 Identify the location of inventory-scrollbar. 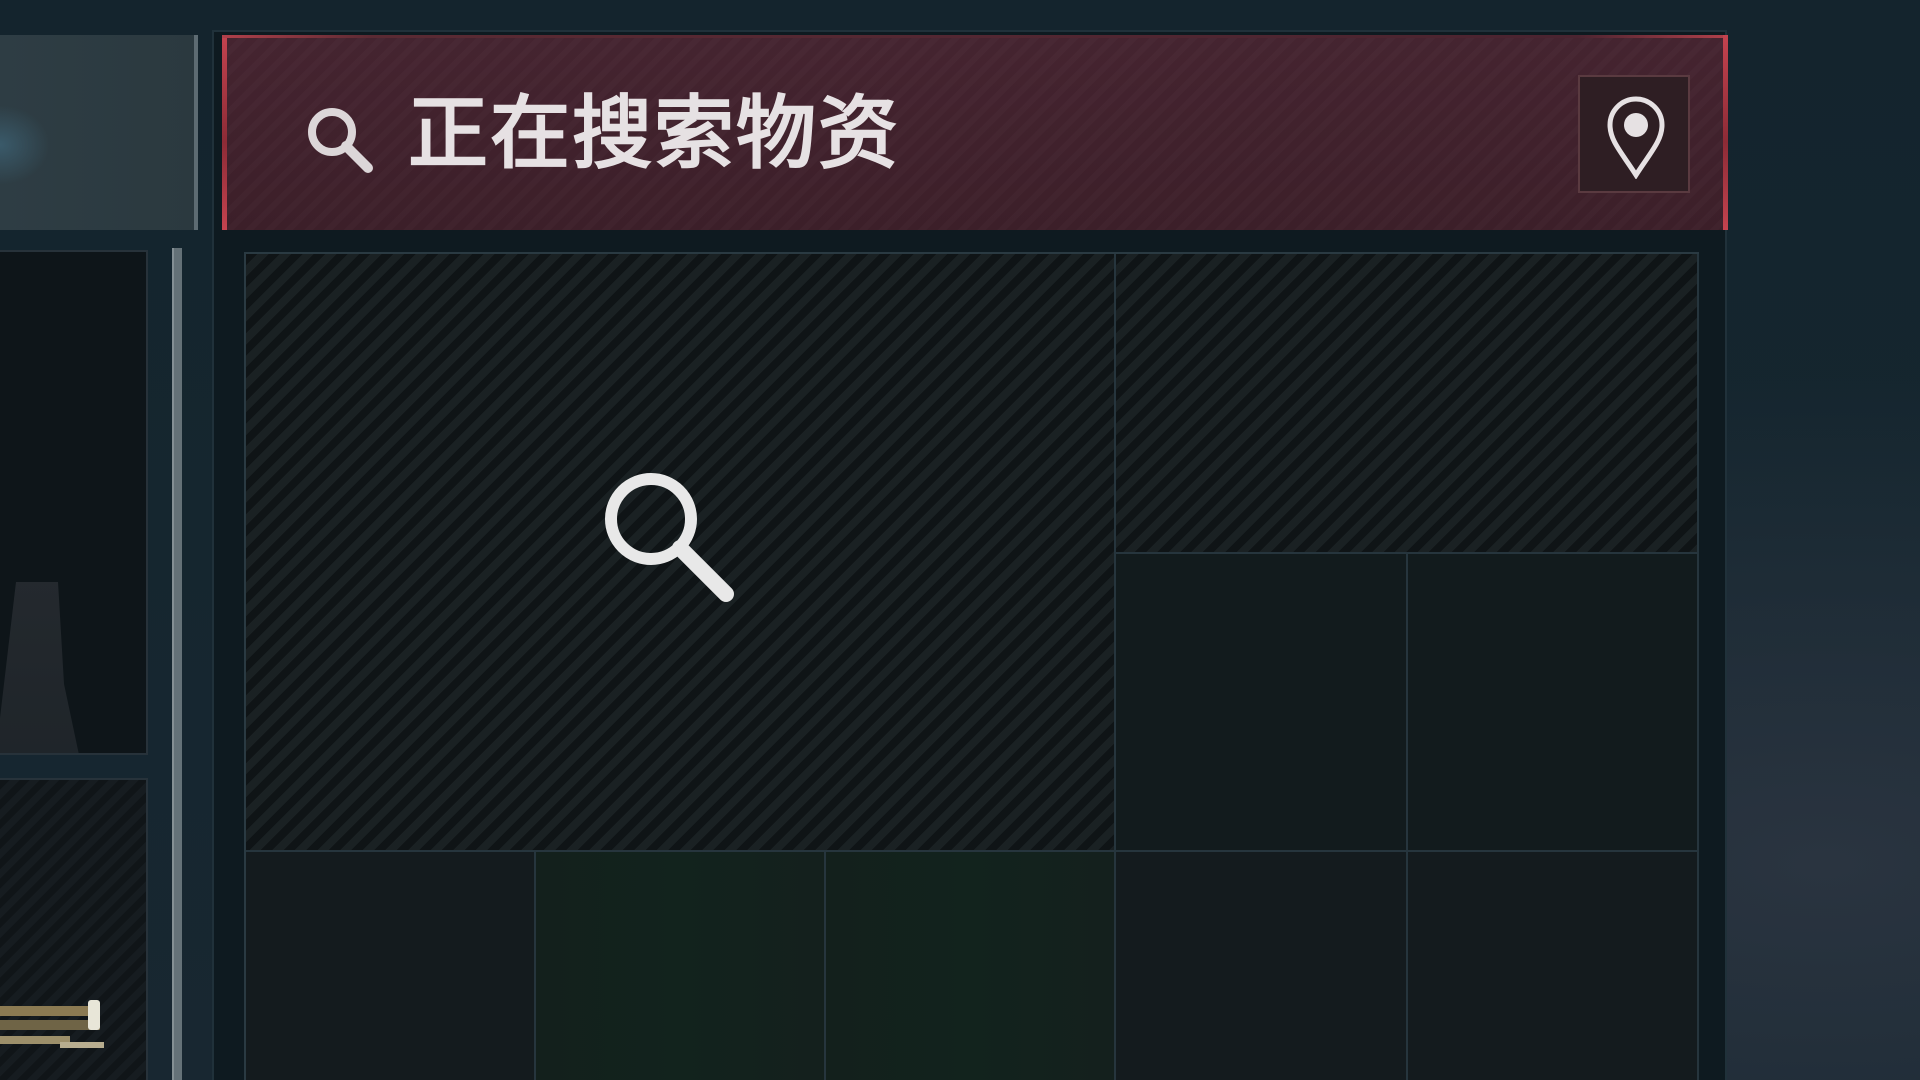
(177, 664).